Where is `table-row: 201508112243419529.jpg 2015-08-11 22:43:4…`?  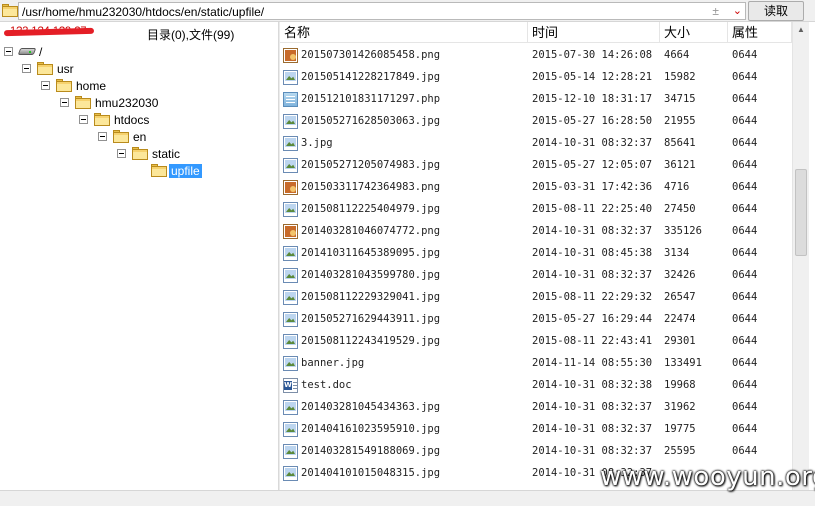
table-row: 201508112243419529.jpg 2015-08-11 22:43:4… is located at coordinates (536, 342).